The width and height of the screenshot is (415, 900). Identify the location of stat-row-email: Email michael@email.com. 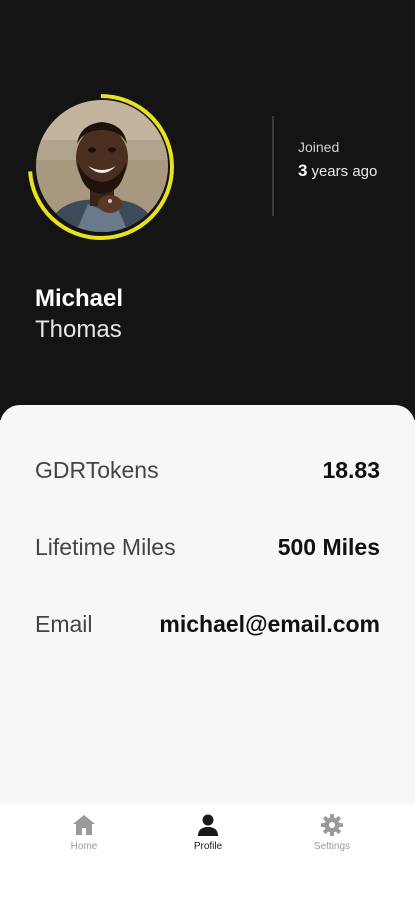
(207, 624).